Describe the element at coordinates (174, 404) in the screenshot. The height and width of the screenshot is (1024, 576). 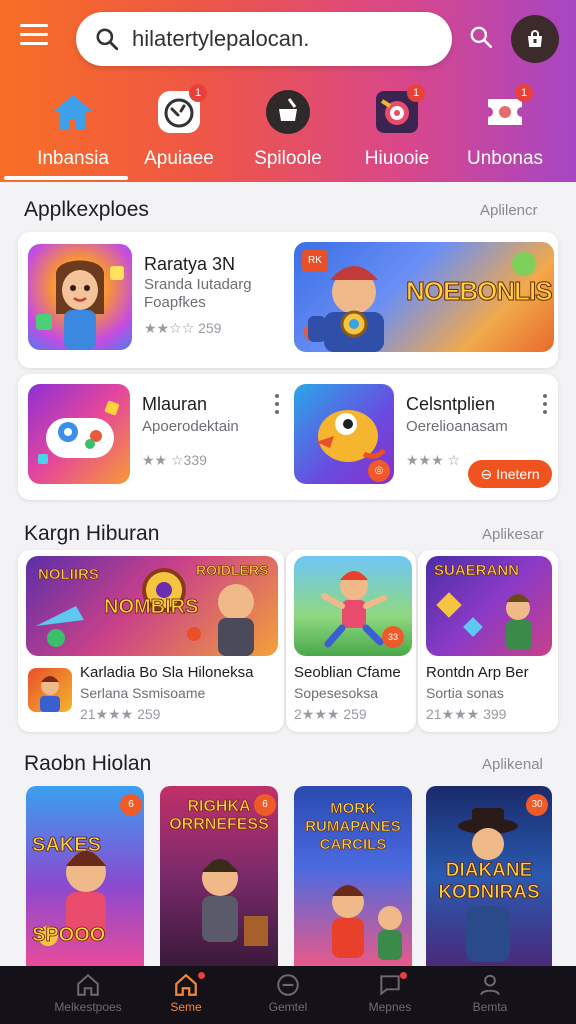
I see `app-name: Mlauran` at that location.